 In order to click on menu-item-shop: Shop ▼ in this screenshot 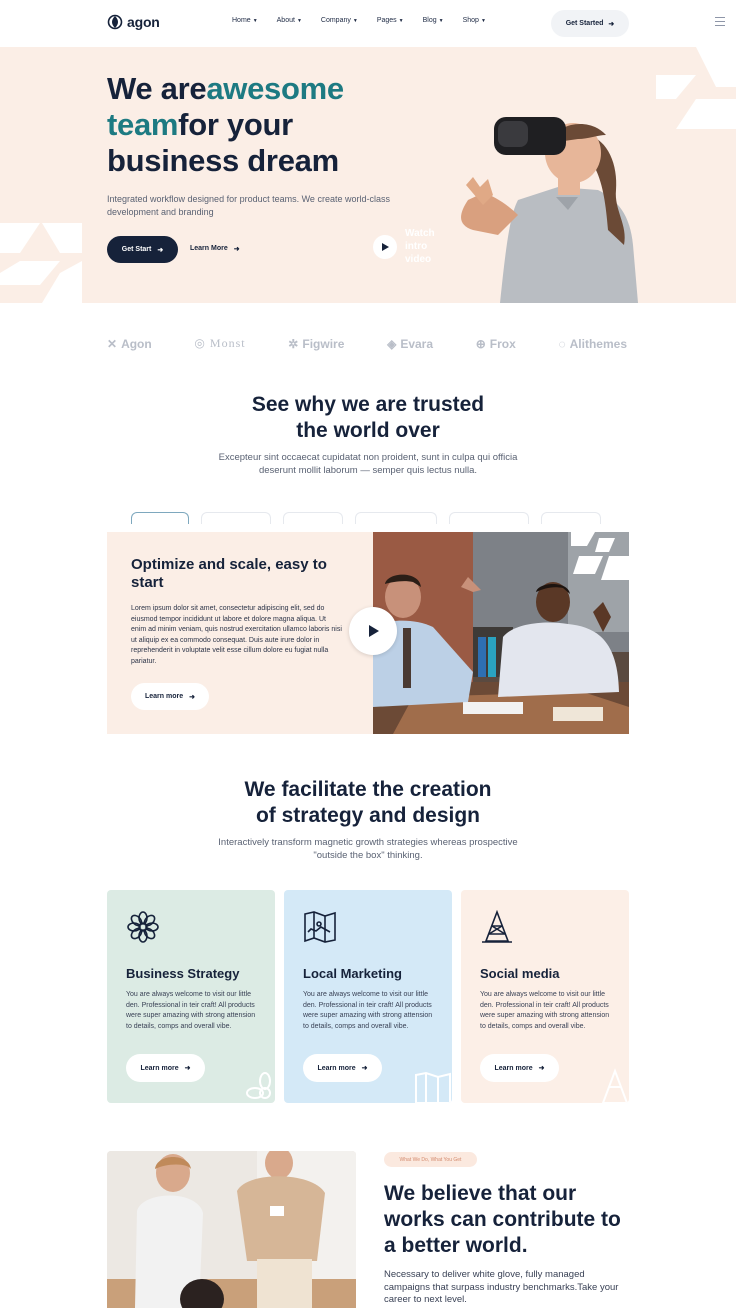, I will do `click(474, 20)`.